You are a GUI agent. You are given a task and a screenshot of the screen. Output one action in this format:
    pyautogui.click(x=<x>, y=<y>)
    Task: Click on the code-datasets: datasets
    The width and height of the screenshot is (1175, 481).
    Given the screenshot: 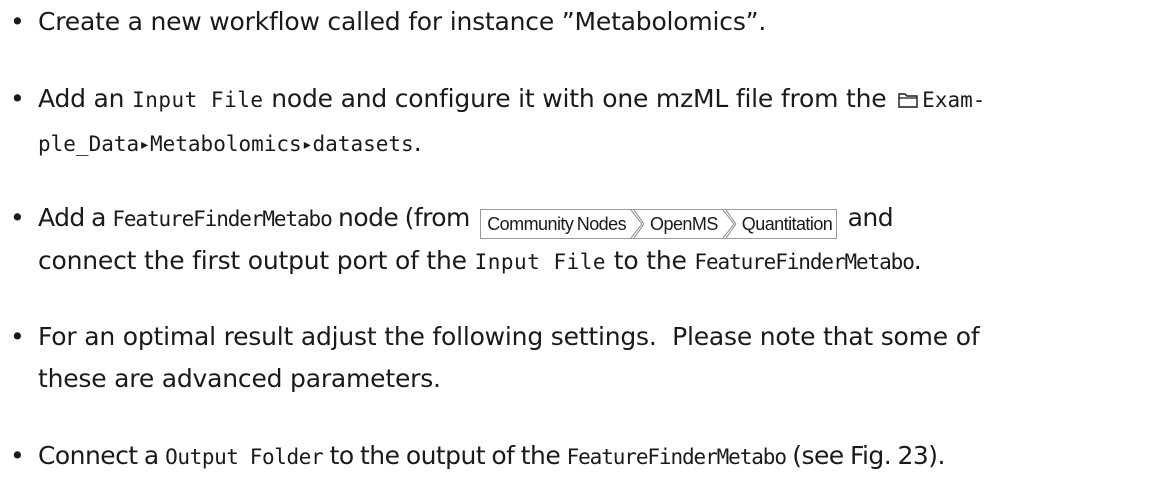 What is the action you would take?
    pyautogui.click(x=363, y=144)
    